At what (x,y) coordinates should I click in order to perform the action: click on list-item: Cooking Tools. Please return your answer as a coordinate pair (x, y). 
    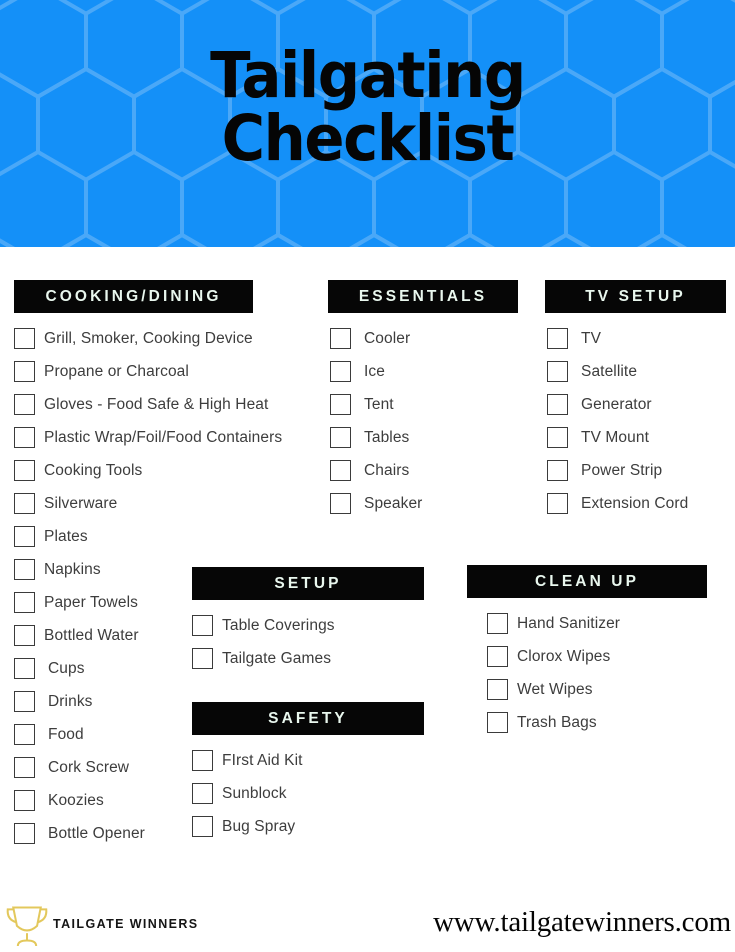
    Looking at the image, I should click on (133, 470).